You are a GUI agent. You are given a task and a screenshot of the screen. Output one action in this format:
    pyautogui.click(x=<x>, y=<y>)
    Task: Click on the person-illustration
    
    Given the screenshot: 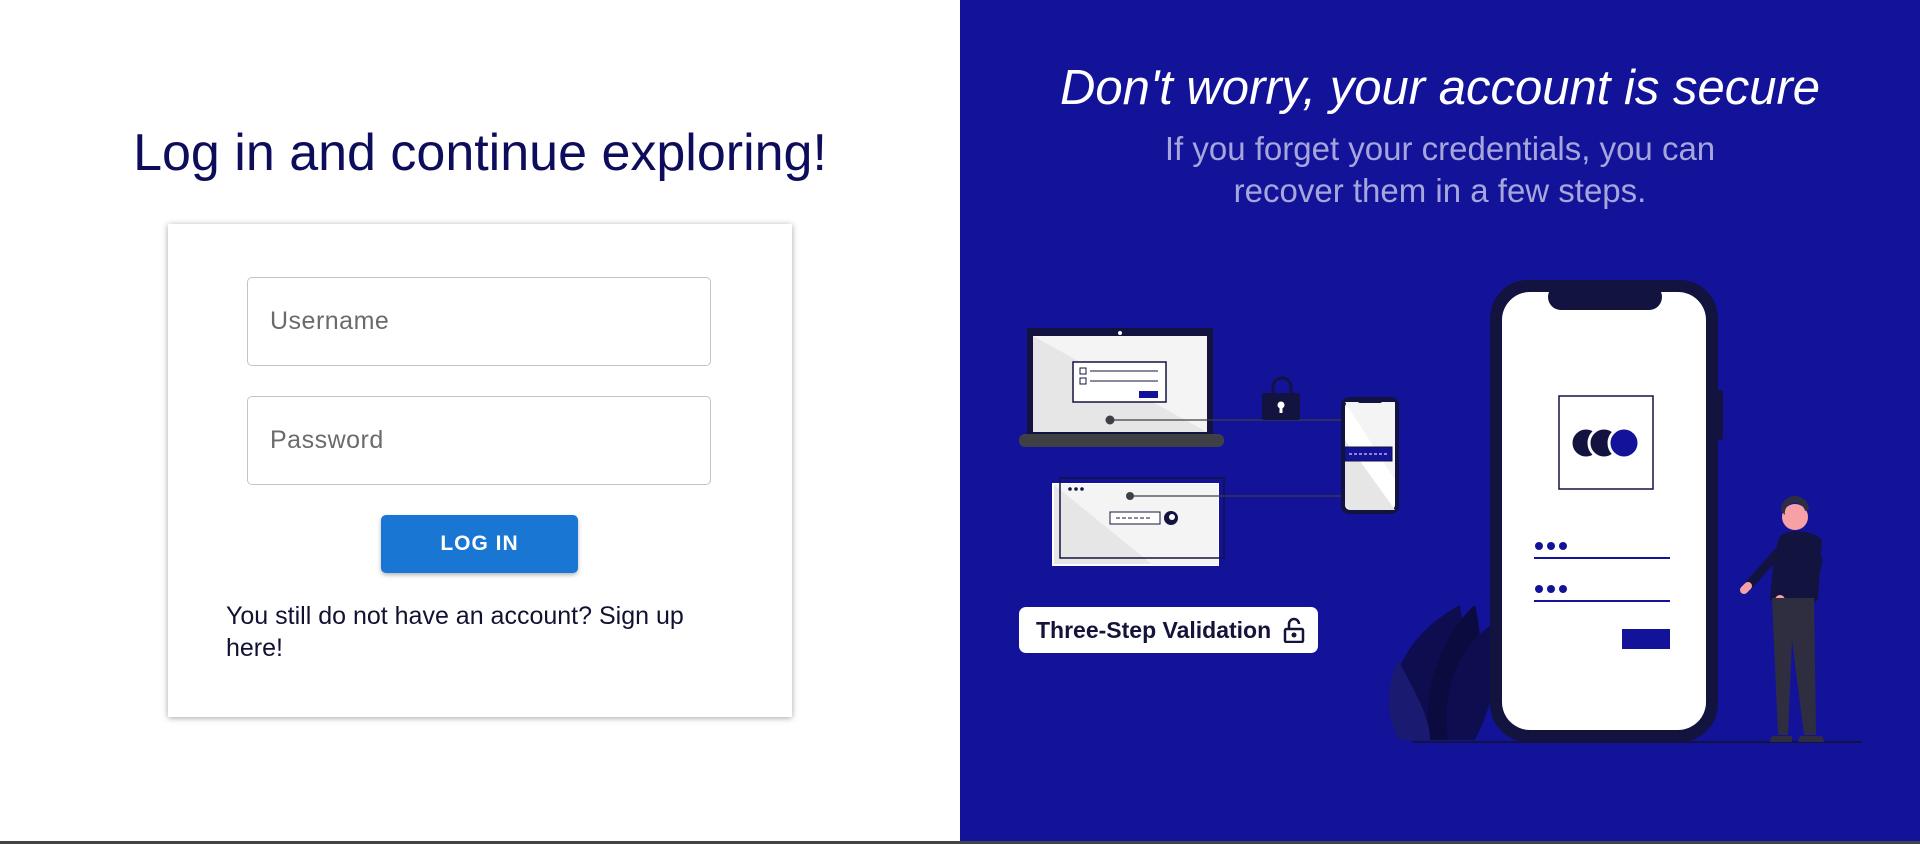 What is the action you would take?
    pyautogui.click(x=1782, y=618)
    